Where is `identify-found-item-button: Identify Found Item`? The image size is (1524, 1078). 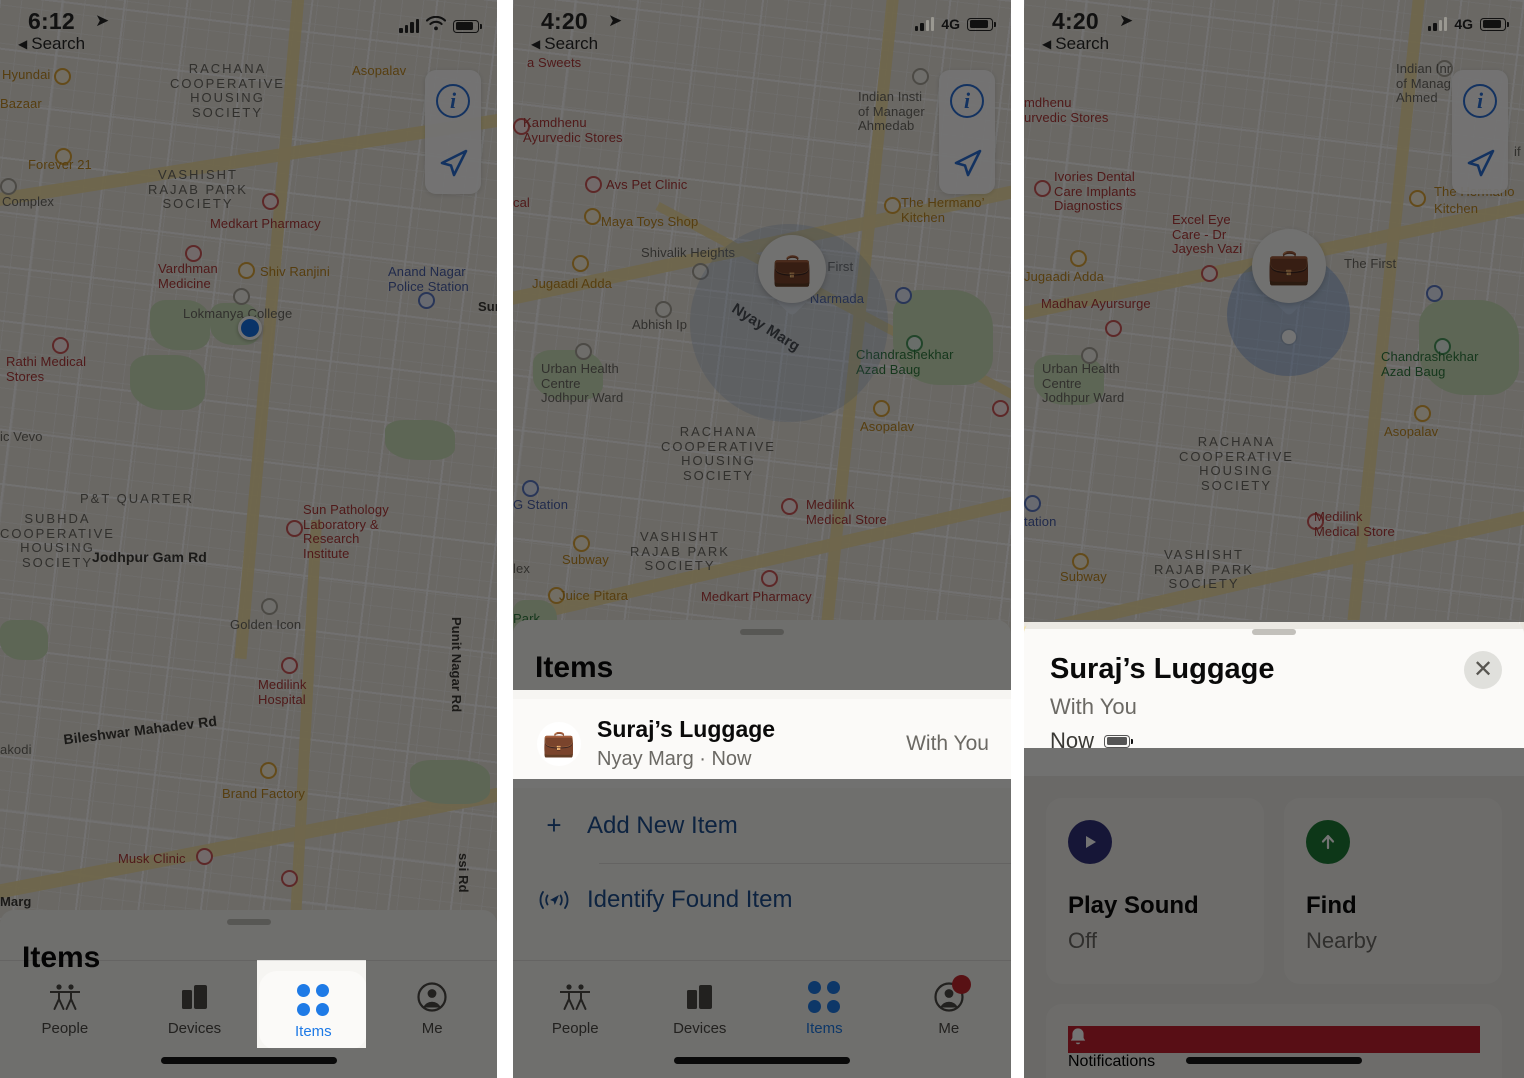
identify-found-item-button: Identify Found Item is located at coordinates (762, 900).